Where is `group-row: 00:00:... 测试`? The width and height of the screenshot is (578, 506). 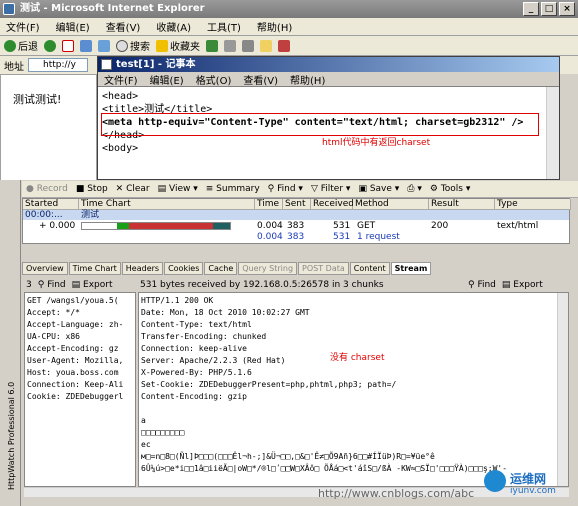 group-row: 00:00:... 测试 is located at coordinates (296, 215).